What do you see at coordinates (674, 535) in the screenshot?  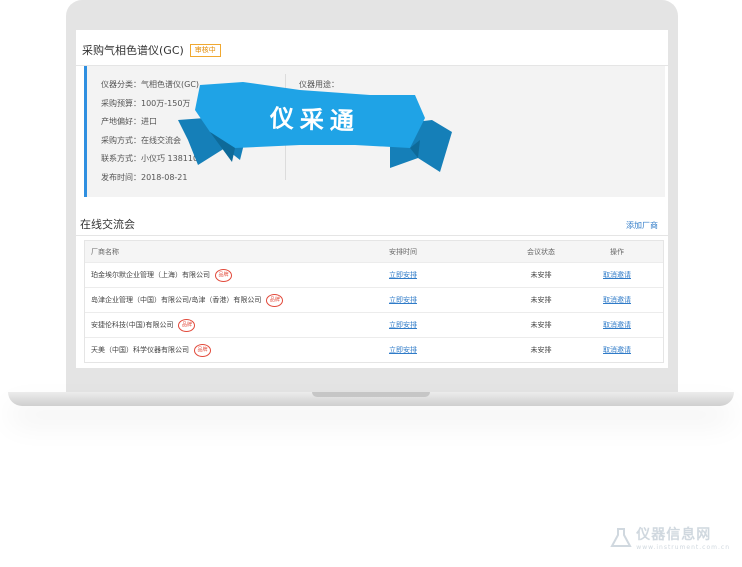 I see `watermark-logo-text: 仪器信息网` at bounding box center [674, 535].